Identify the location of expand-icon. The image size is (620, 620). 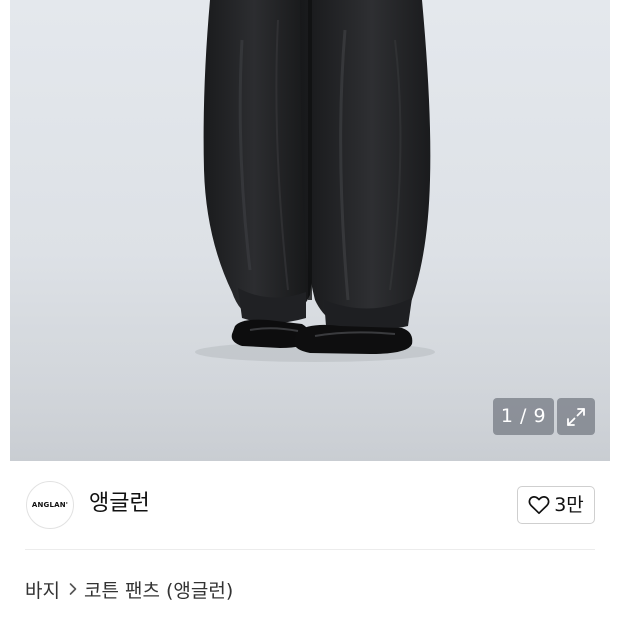
(576, 416).